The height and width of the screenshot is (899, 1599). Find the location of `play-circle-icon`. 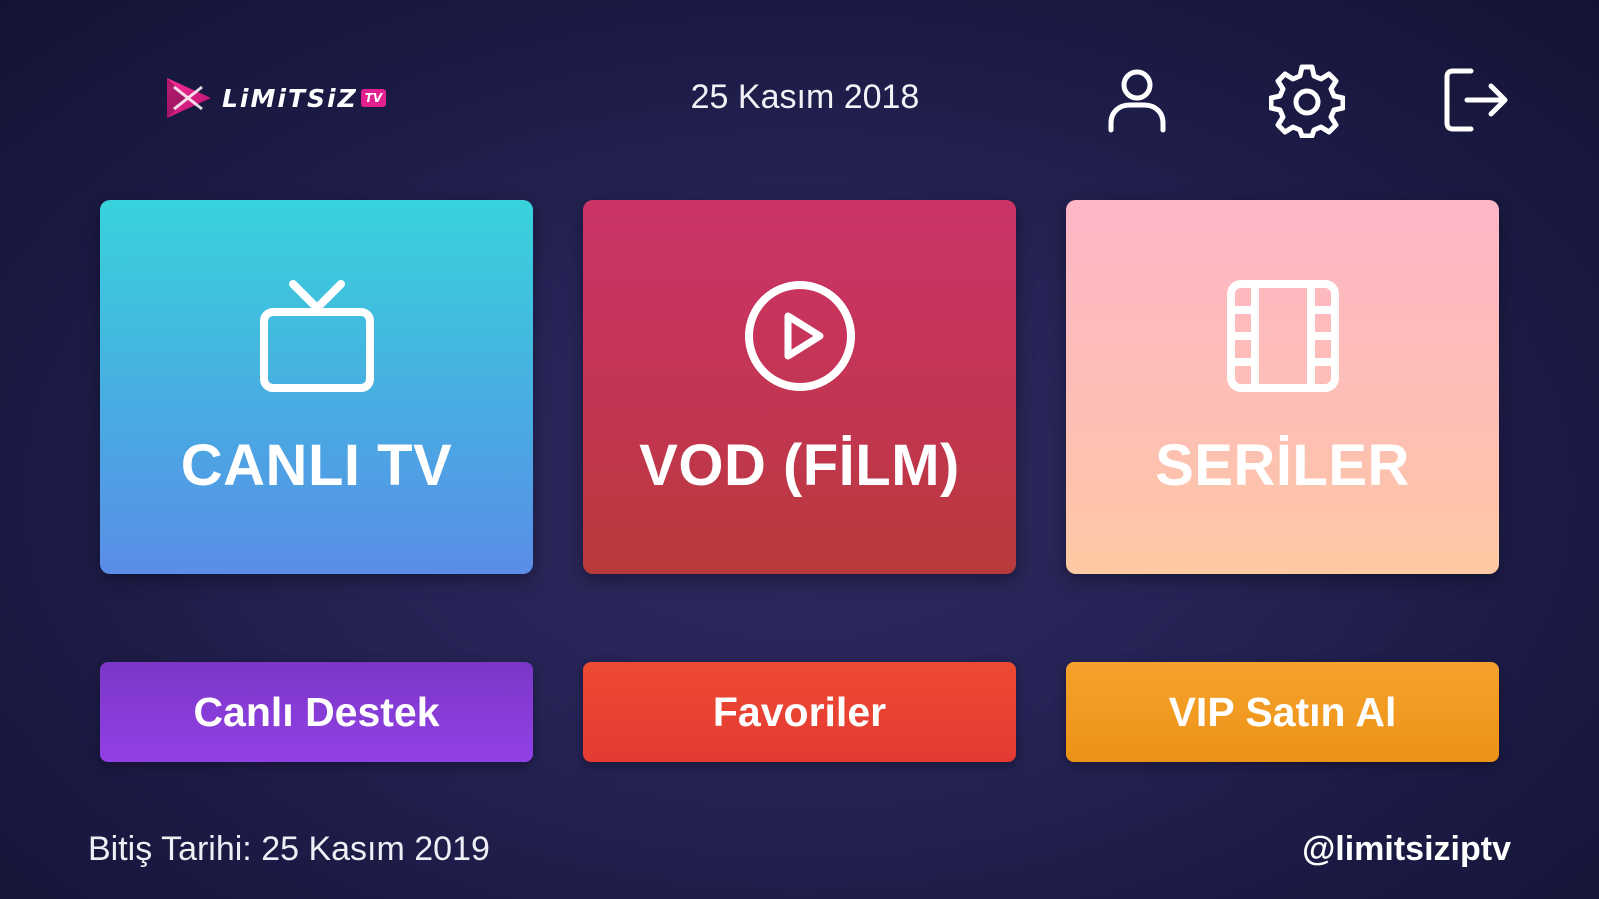

play-circle-icon is located at coordinates (799, 336).